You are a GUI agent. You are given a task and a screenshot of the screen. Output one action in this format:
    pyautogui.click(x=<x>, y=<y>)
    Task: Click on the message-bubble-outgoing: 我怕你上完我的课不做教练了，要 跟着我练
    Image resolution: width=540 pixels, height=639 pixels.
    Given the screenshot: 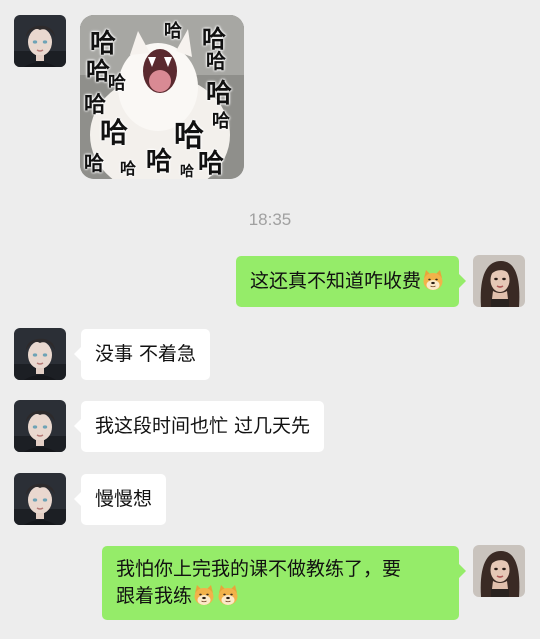 What is the action you would take?
    pyautogui.click(x=284, y=583)
    